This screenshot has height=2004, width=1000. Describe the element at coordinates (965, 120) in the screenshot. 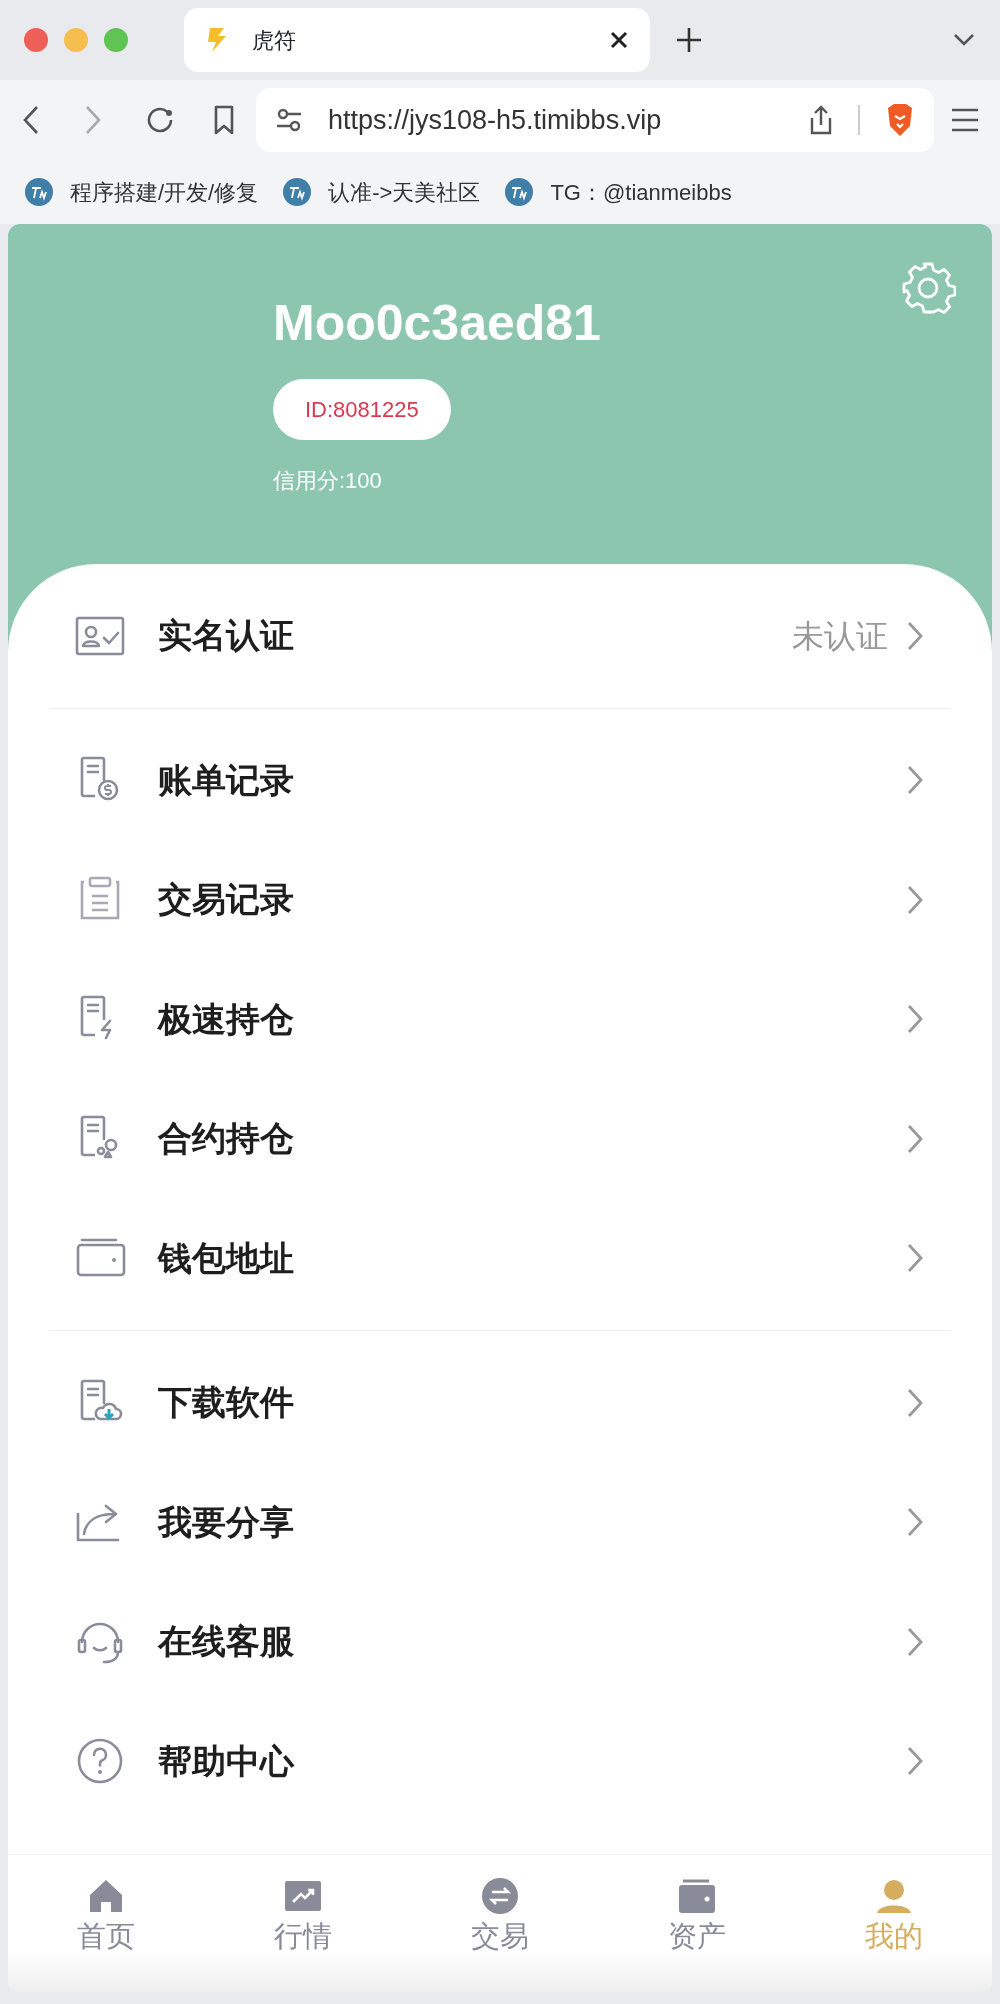

I see `menu-icon` at that location.